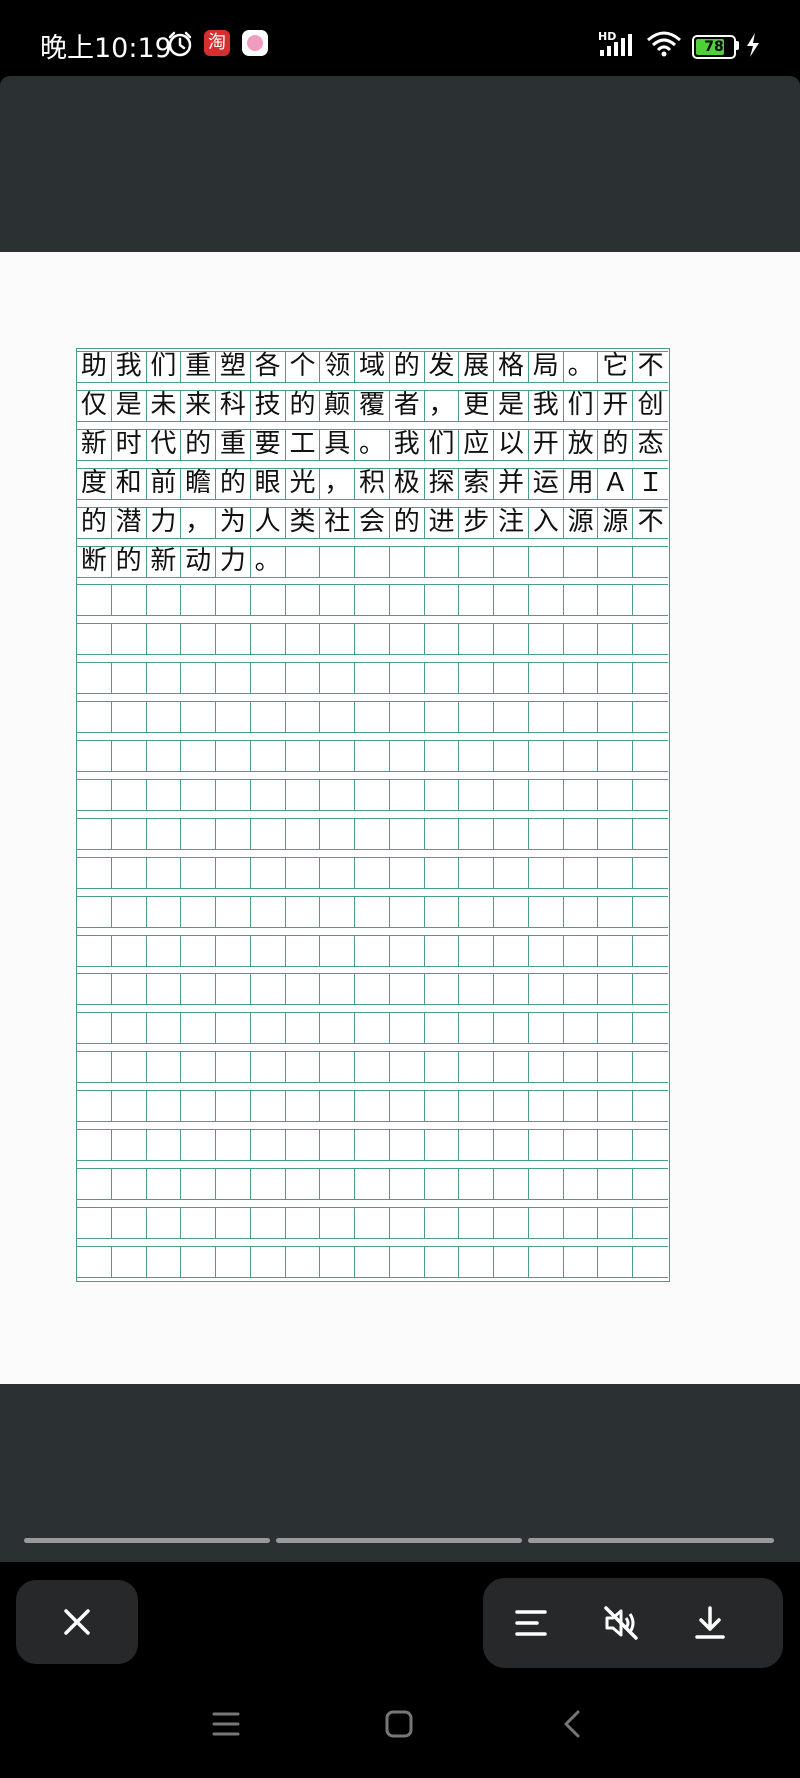 The image size is (800, 1778). Describe the element at coordinates (77, 1622) in the screenshot. I see `close-button` at that location.